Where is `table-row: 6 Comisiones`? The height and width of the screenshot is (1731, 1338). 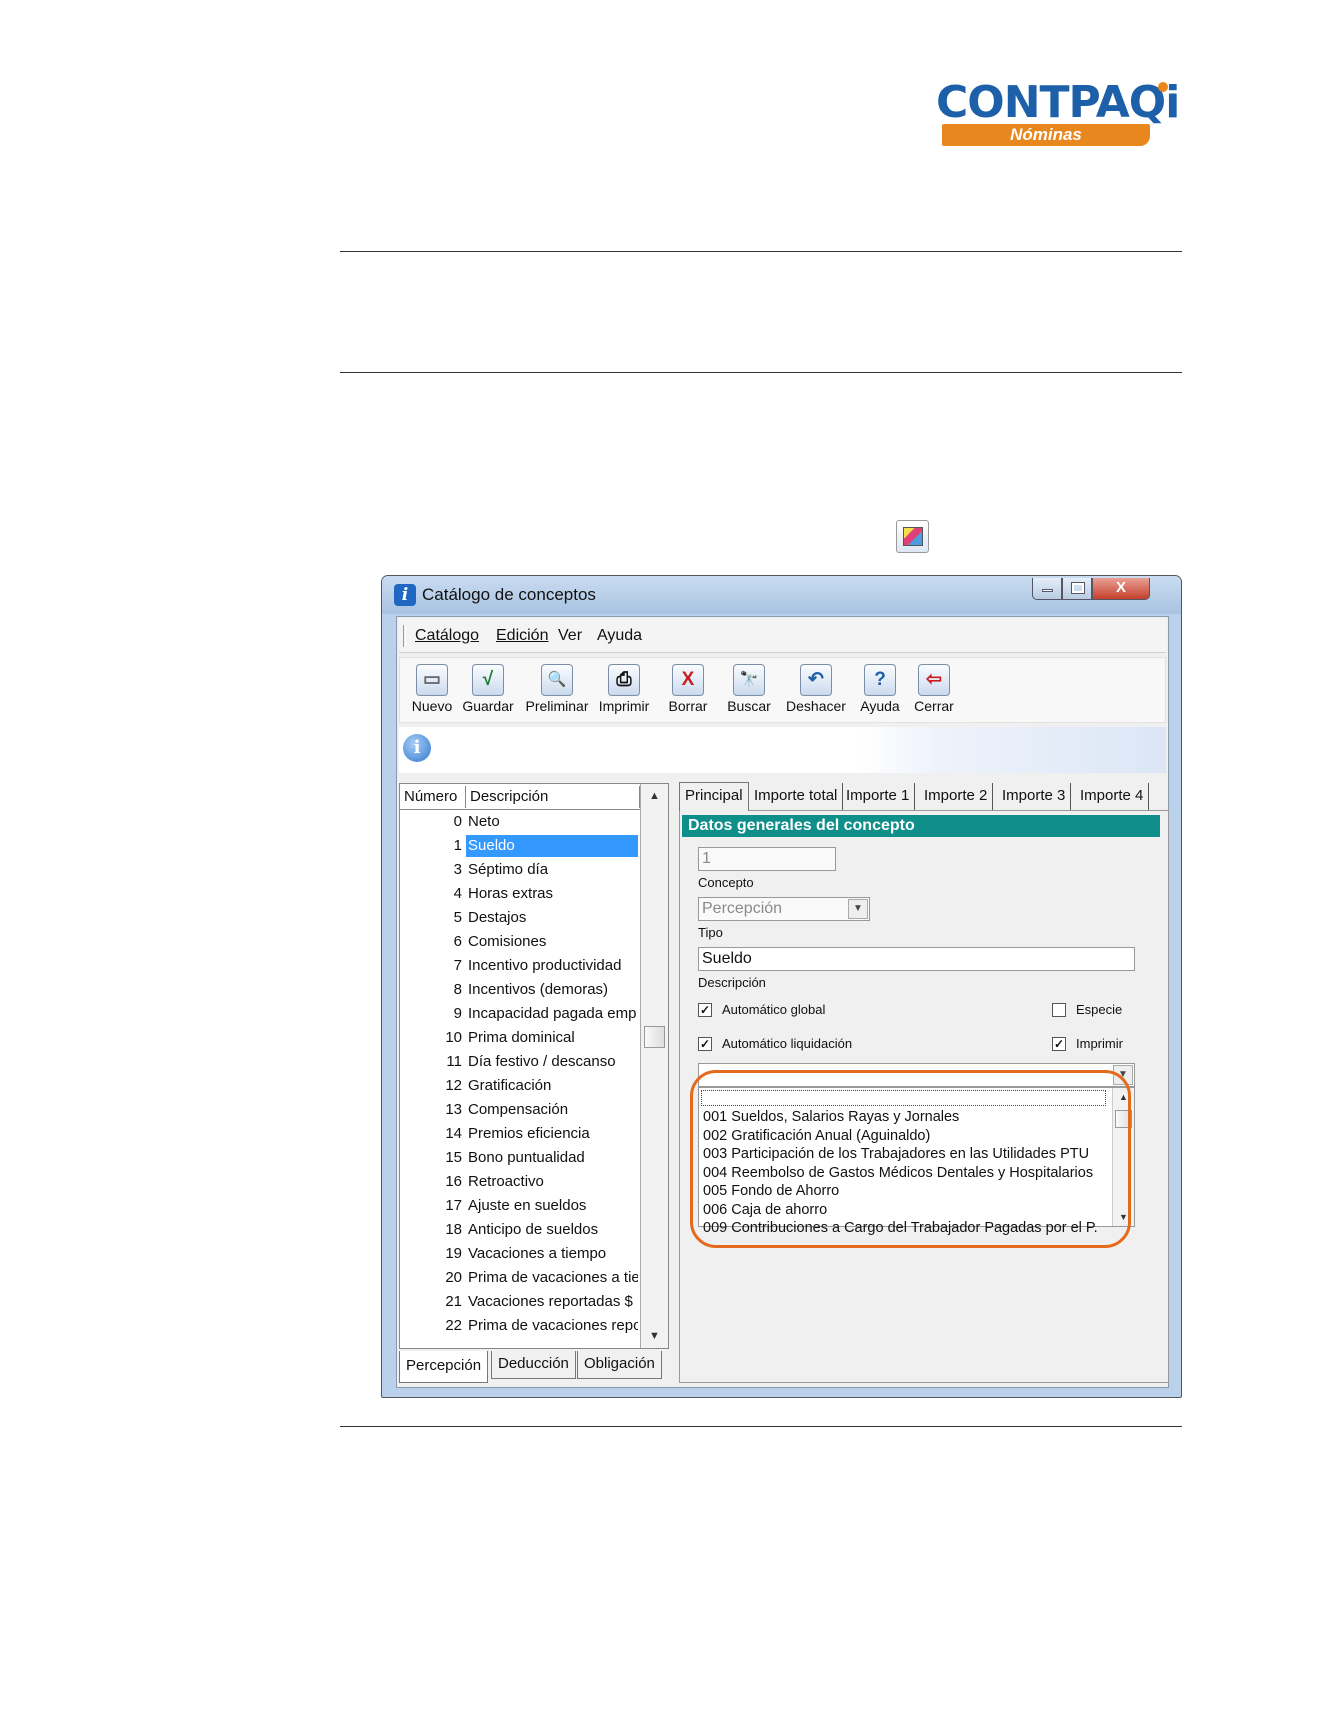
table-row: 6 Comisiones is located at coordinates (520, 942).